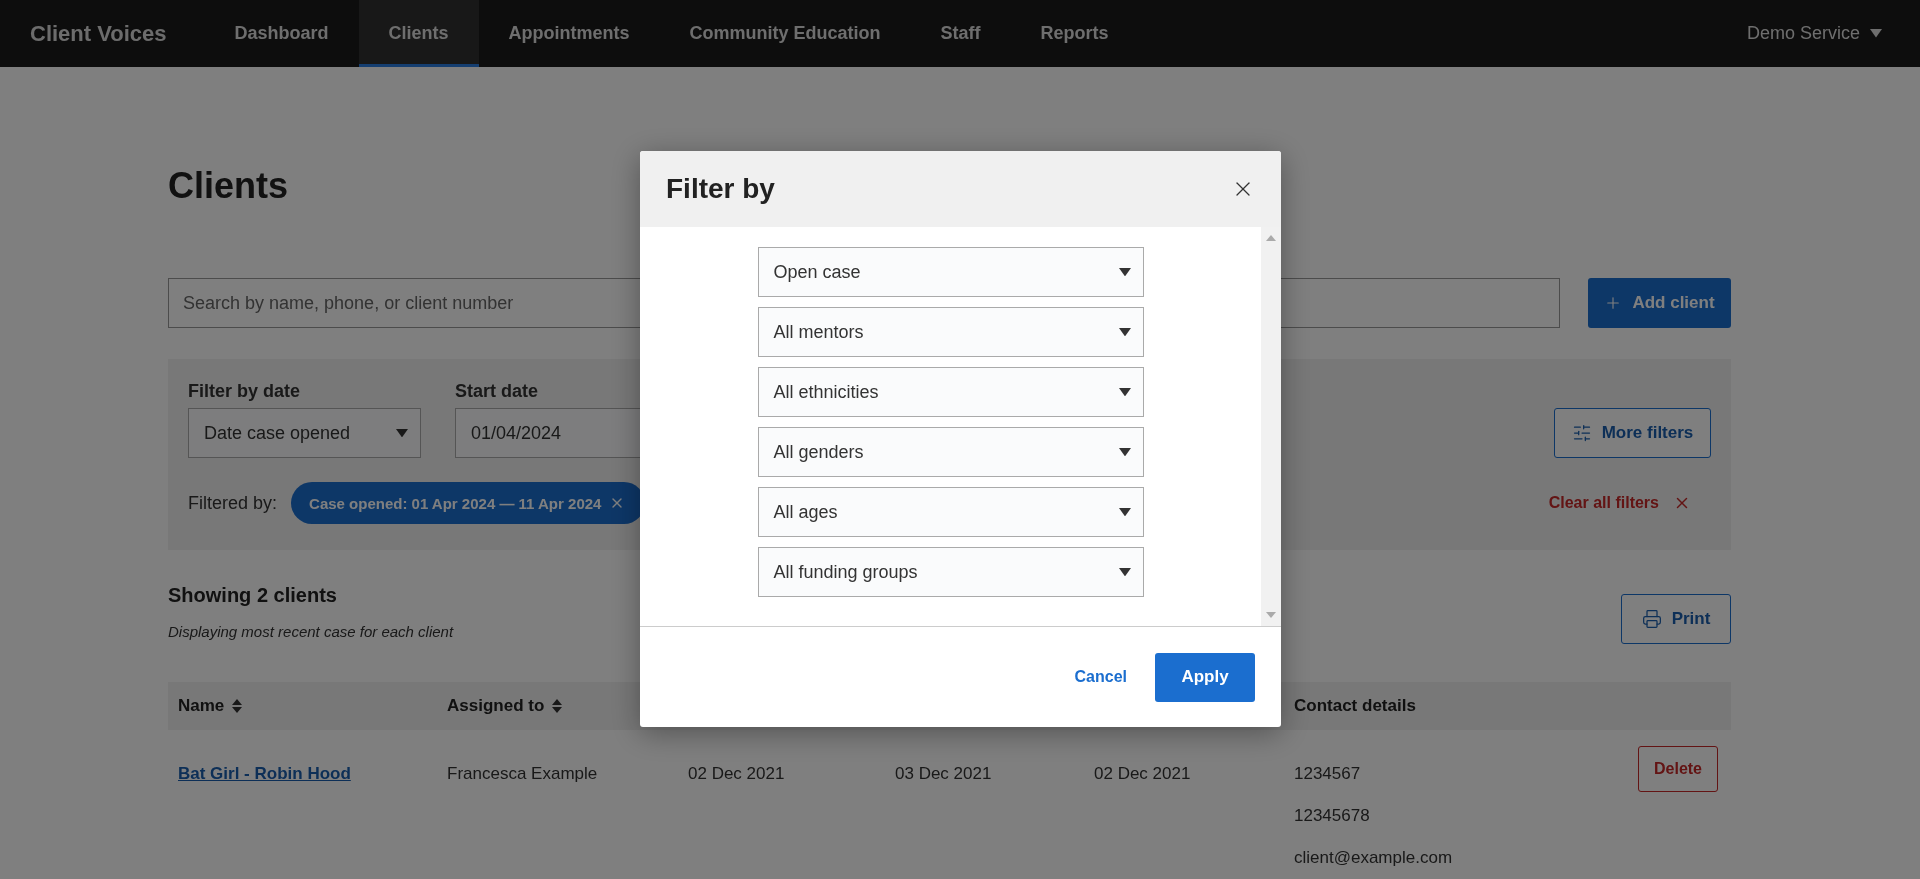 The image size is (1920, 879). I want to click on dialog-title: Filter by, so click(720, 189).